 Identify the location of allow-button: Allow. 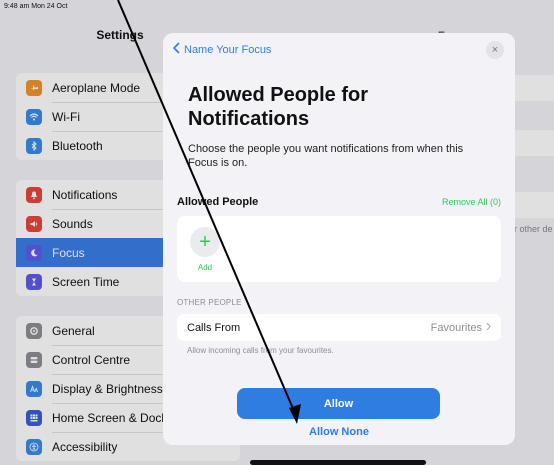
(338, 403).